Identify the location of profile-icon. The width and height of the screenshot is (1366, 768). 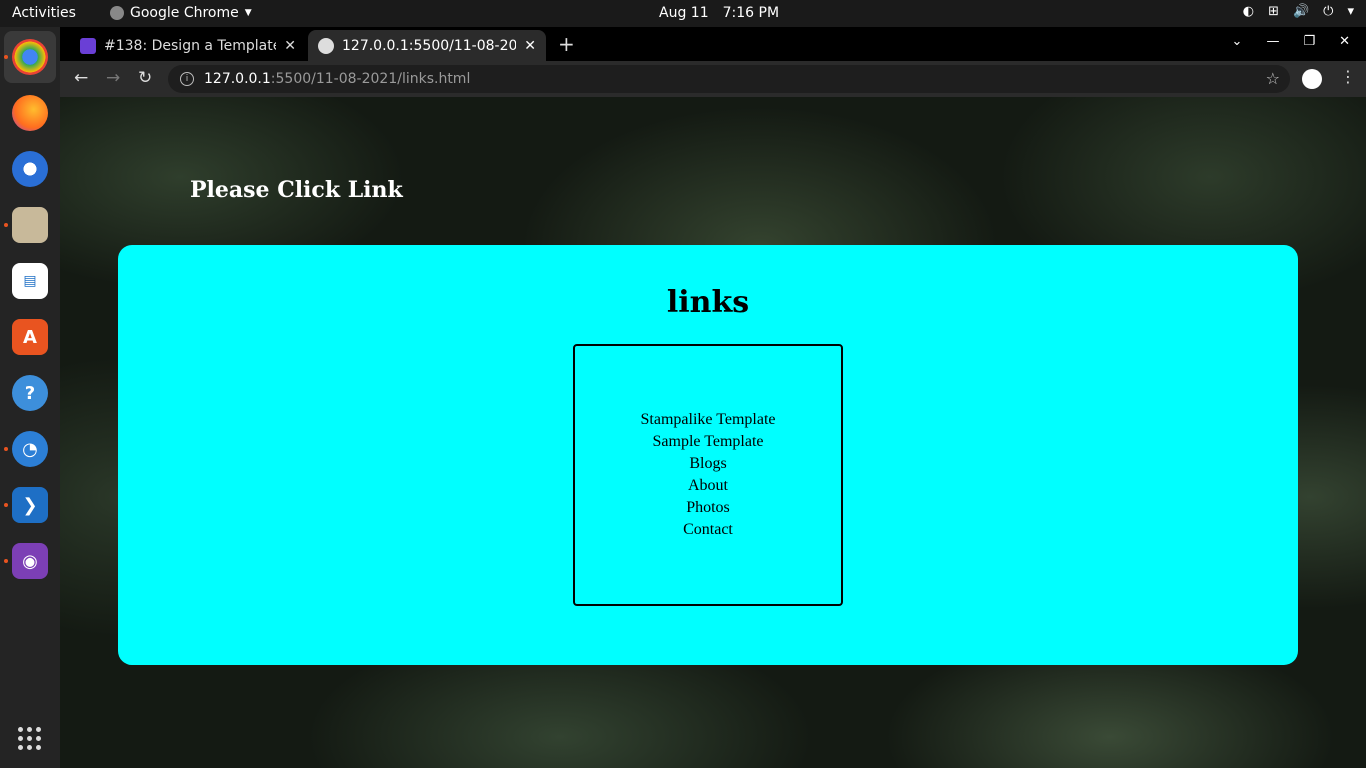
(1312, 79).